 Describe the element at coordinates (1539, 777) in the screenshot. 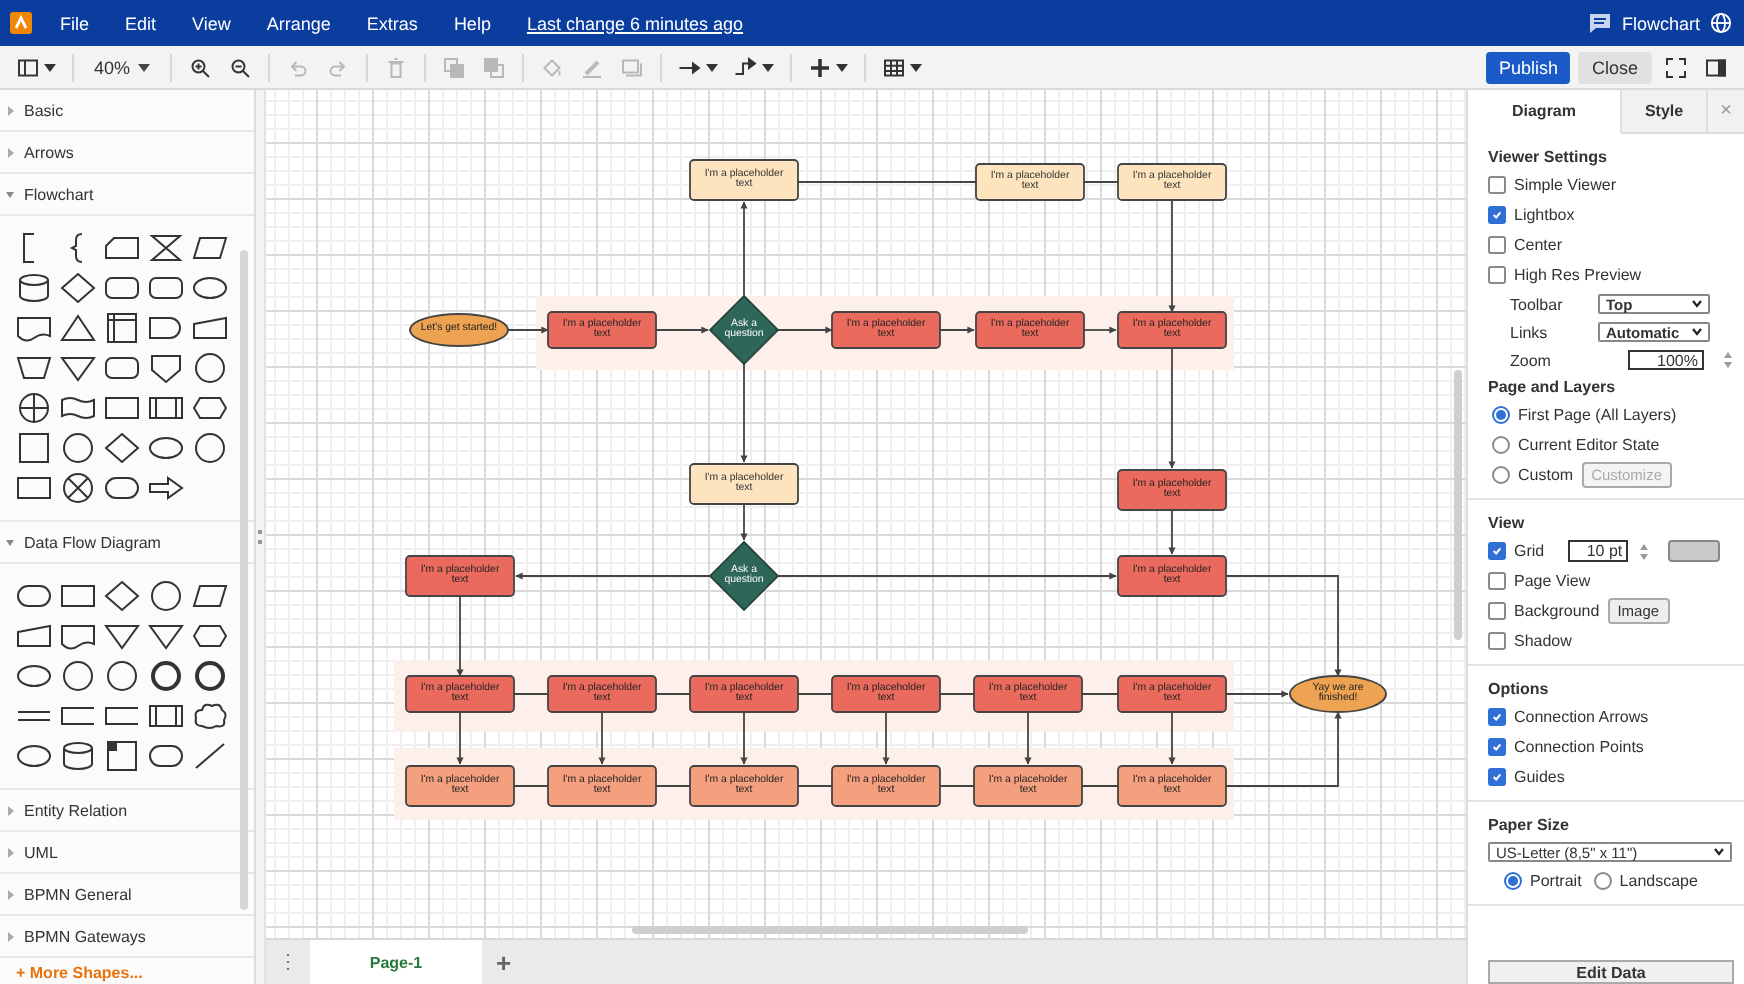

I see `option-label: Guides` at that location.